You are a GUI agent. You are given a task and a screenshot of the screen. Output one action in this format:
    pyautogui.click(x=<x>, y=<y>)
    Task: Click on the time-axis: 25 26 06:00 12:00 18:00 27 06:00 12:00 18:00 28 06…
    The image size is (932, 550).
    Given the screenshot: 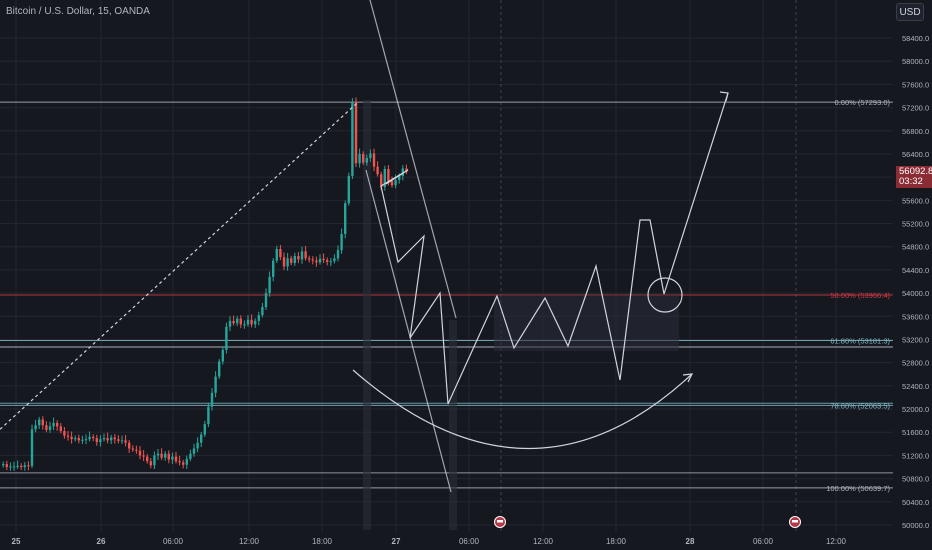 What is the action you would take?
    pyautogui.click(x=466, y=541)
    